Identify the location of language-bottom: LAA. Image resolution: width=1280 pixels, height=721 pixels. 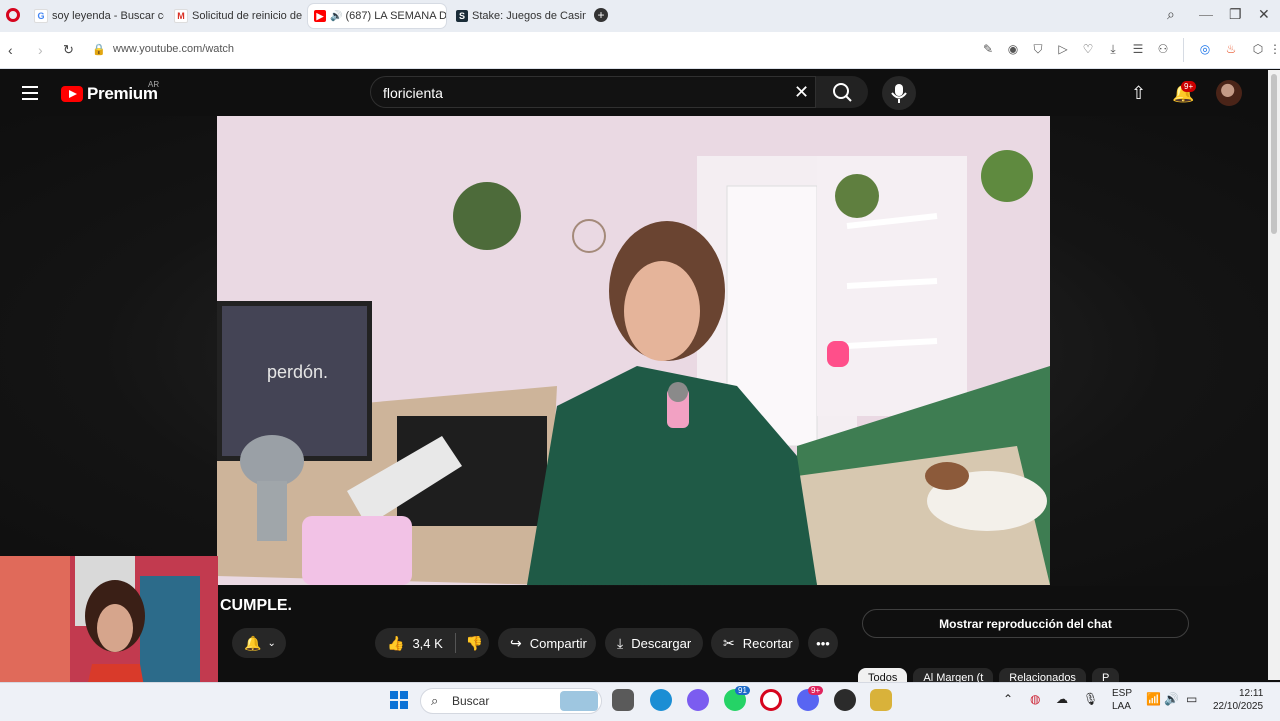
(1121, 706).